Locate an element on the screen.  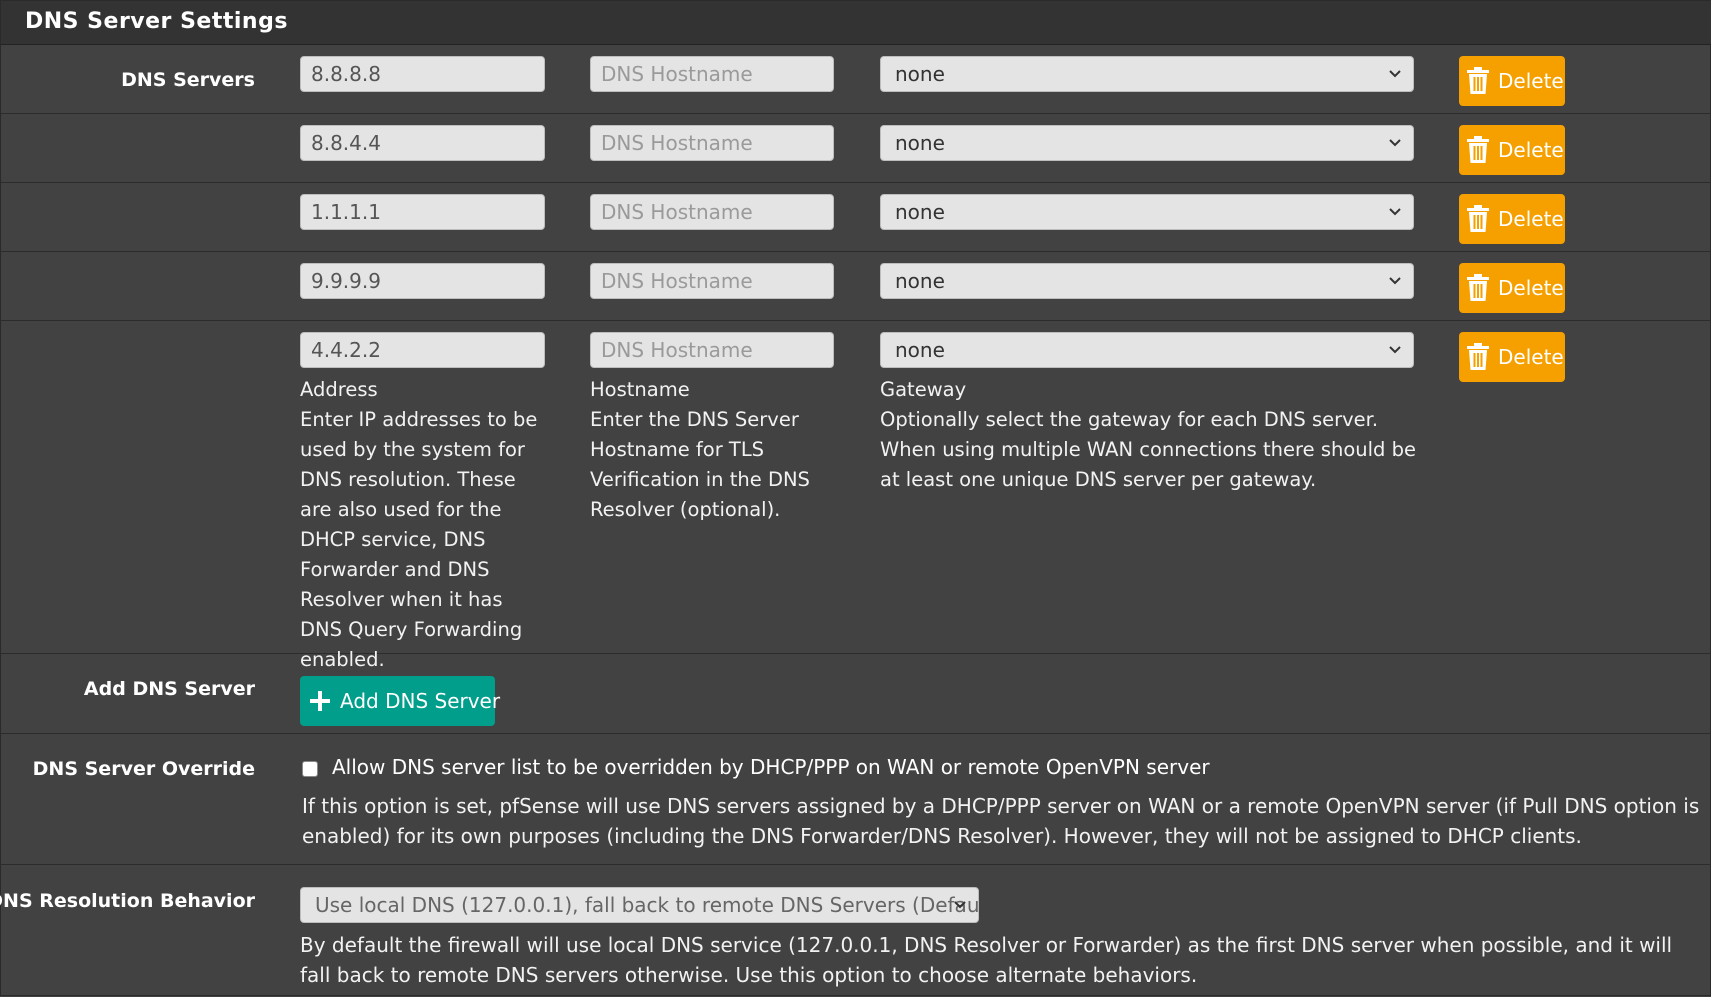
hostname-help-title: Hostname is located at coordinates (640, 389).